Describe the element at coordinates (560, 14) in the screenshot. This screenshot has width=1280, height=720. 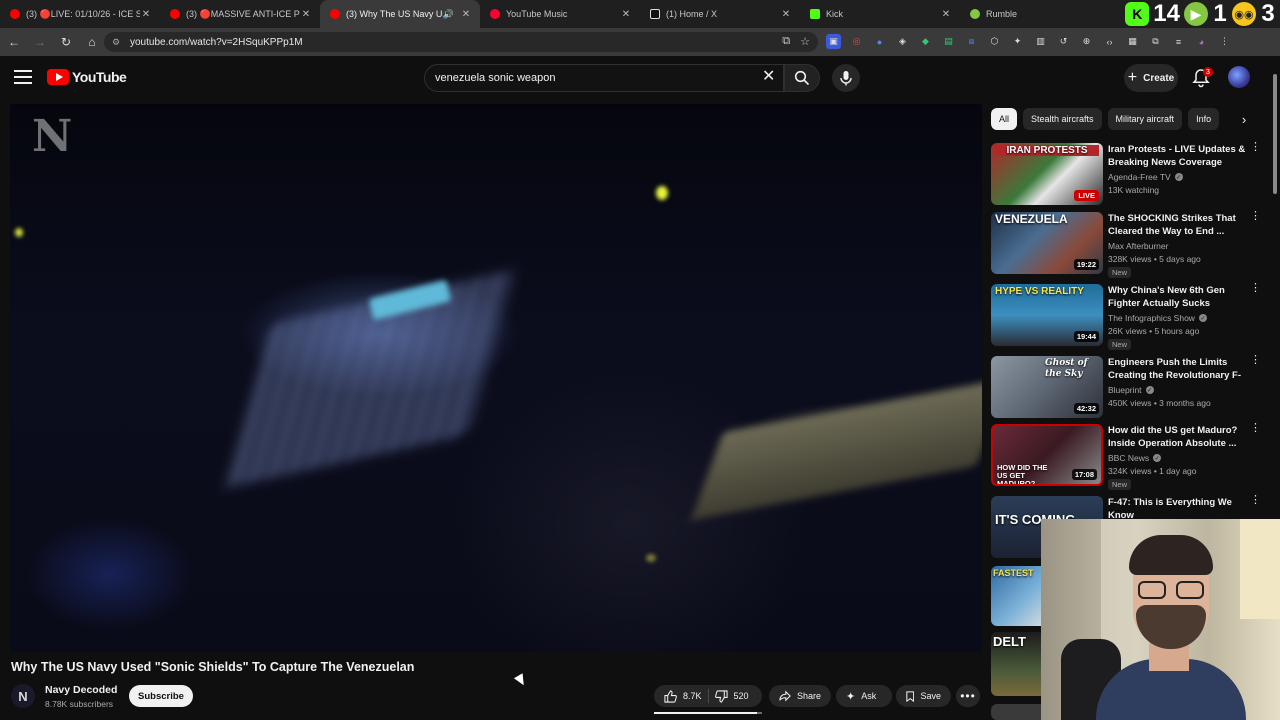
I see `browser-tab: YouTube Music ✕` at that location.